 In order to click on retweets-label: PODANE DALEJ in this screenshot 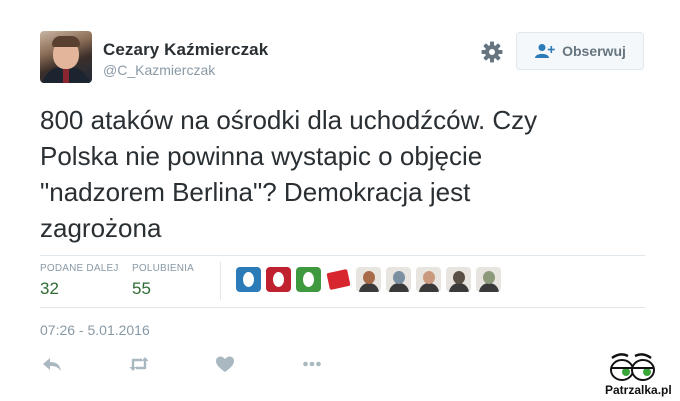, I will do `click(79, 268)`.